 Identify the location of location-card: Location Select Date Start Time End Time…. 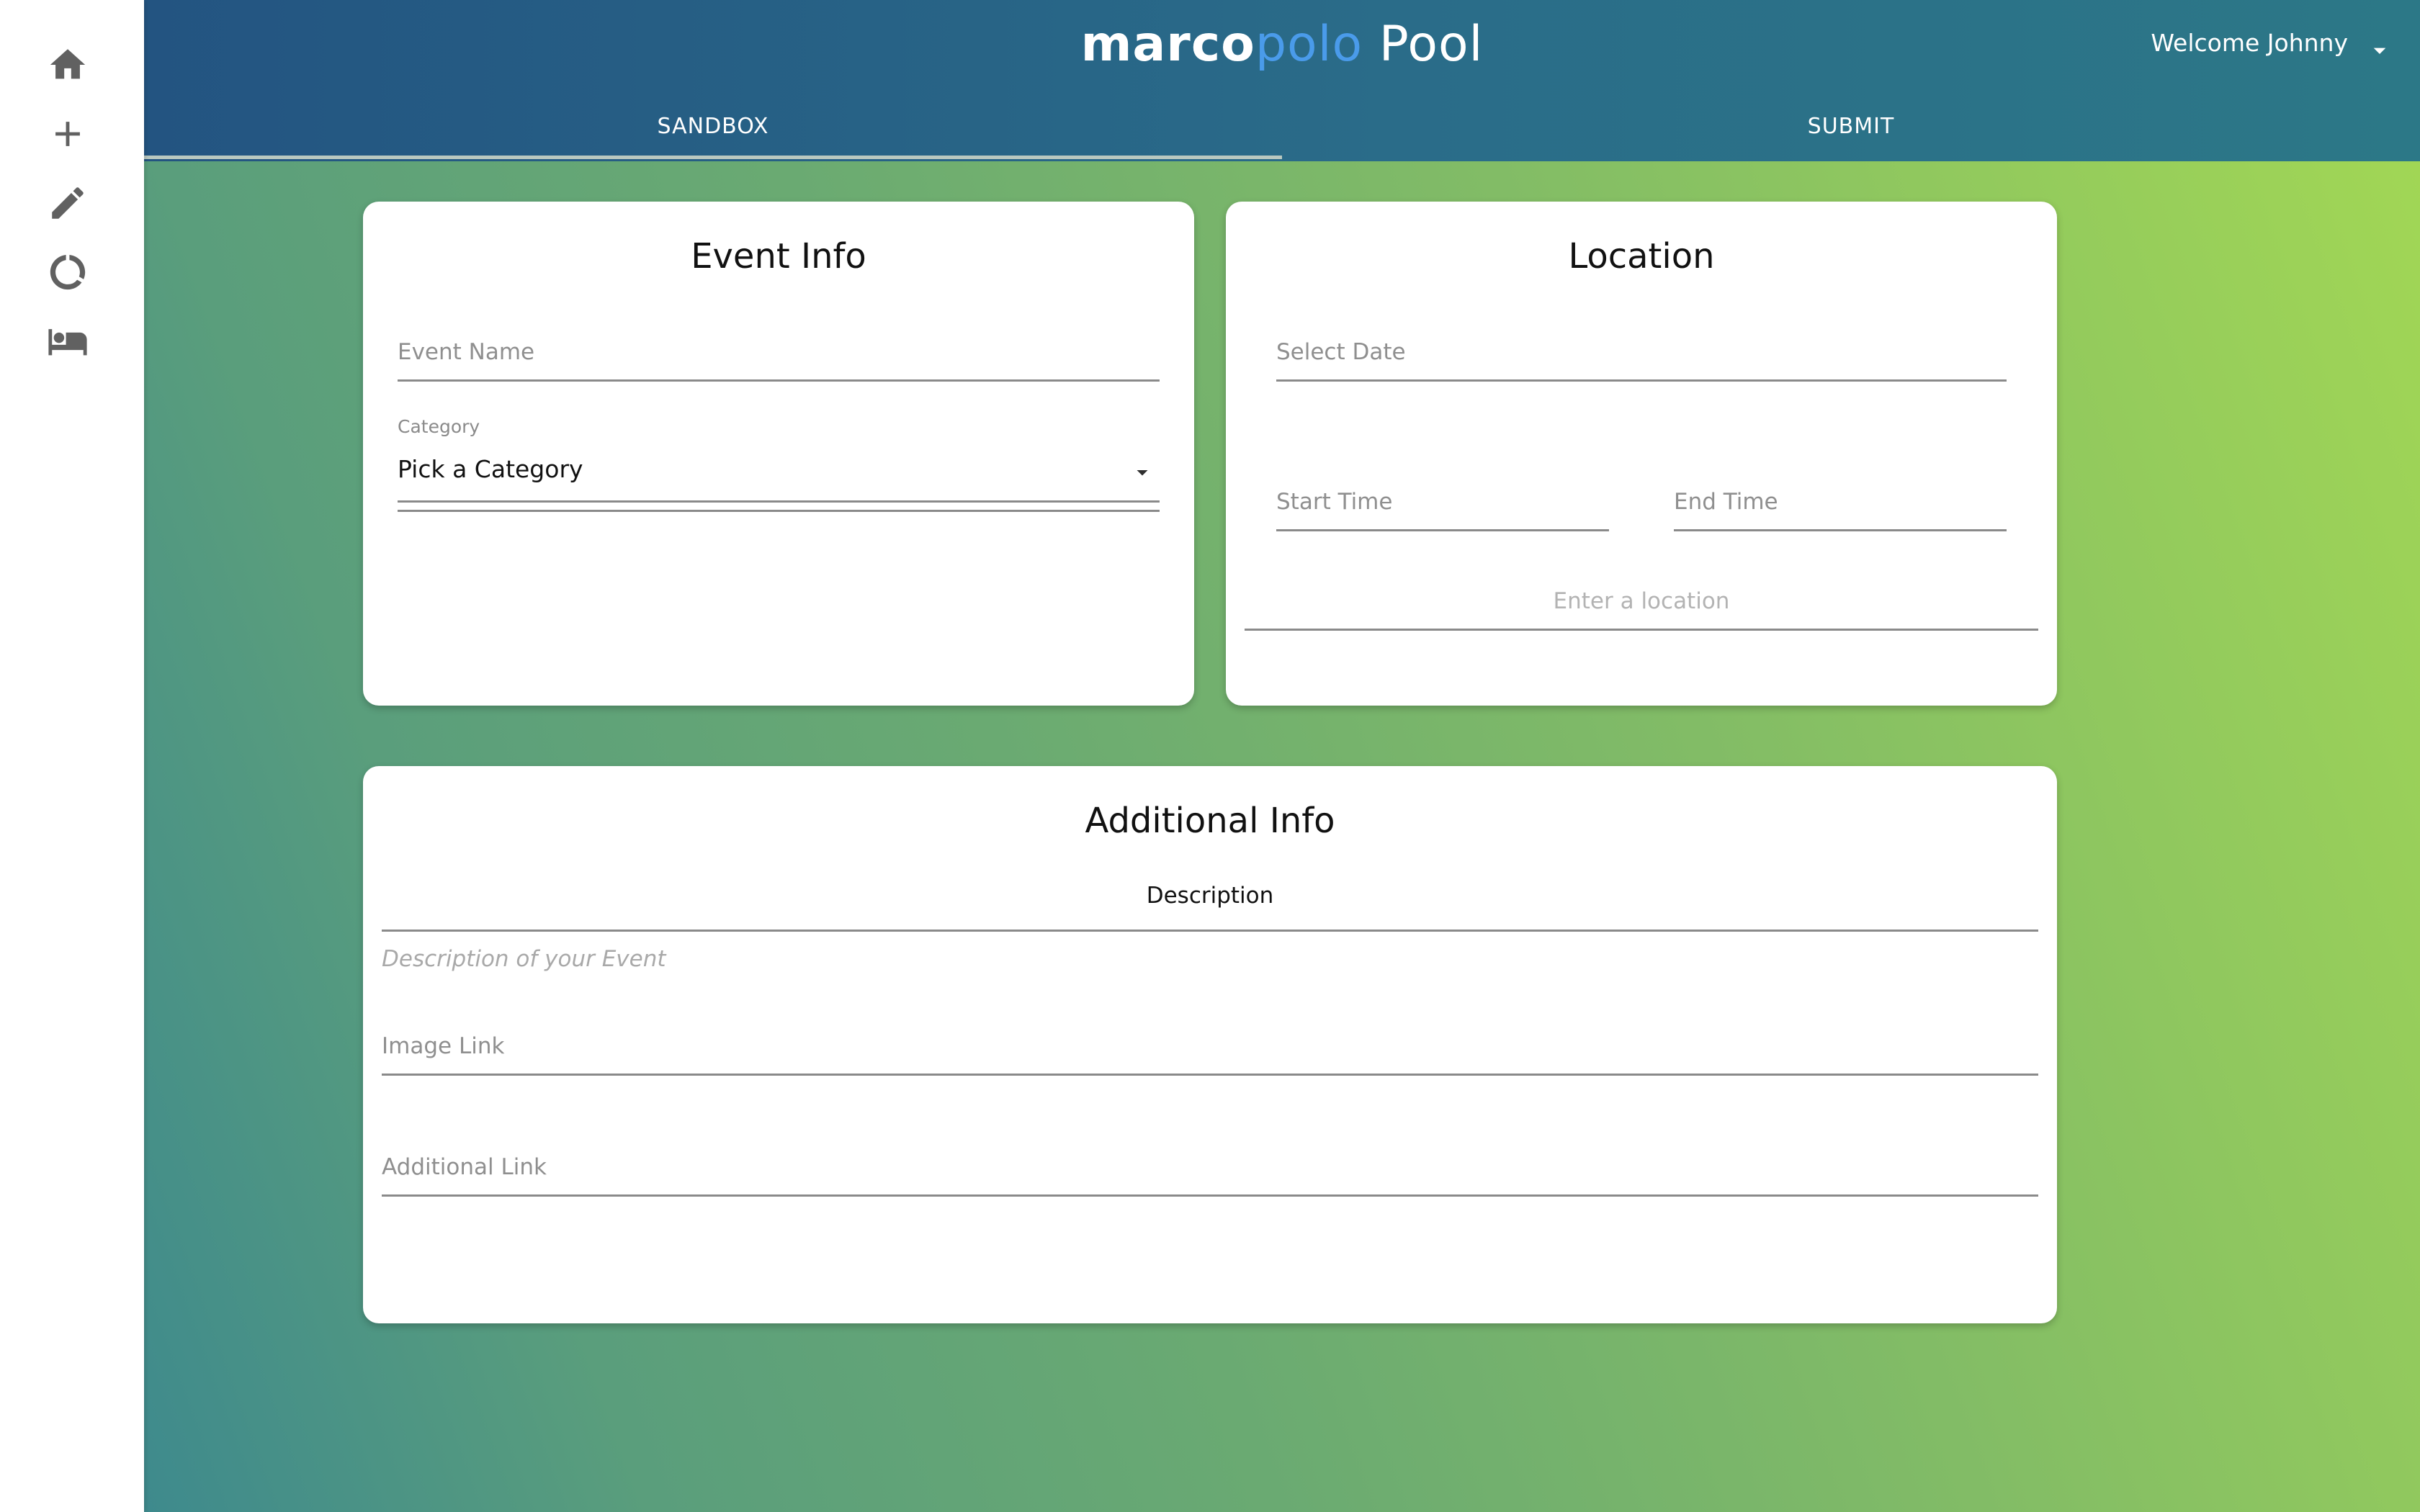
(1642, 454).